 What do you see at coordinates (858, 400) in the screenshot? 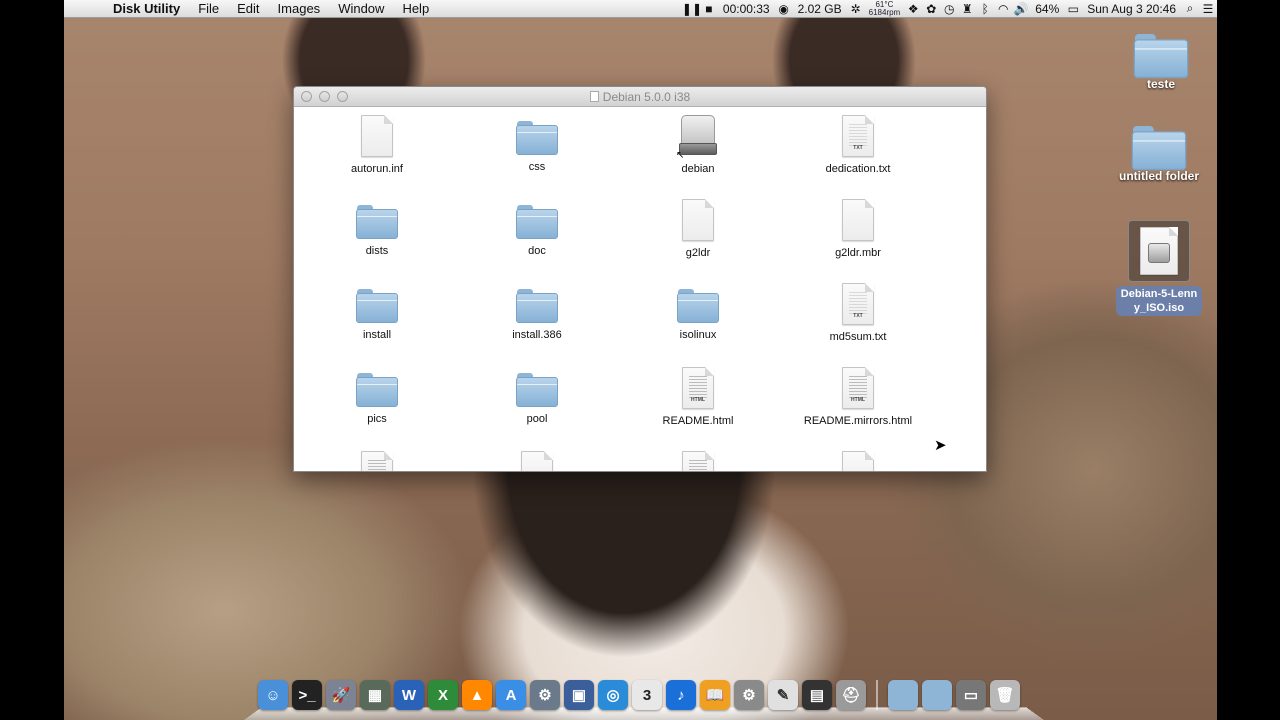
I see `file-type-tag: HTML` at bounding box center [858, 400].